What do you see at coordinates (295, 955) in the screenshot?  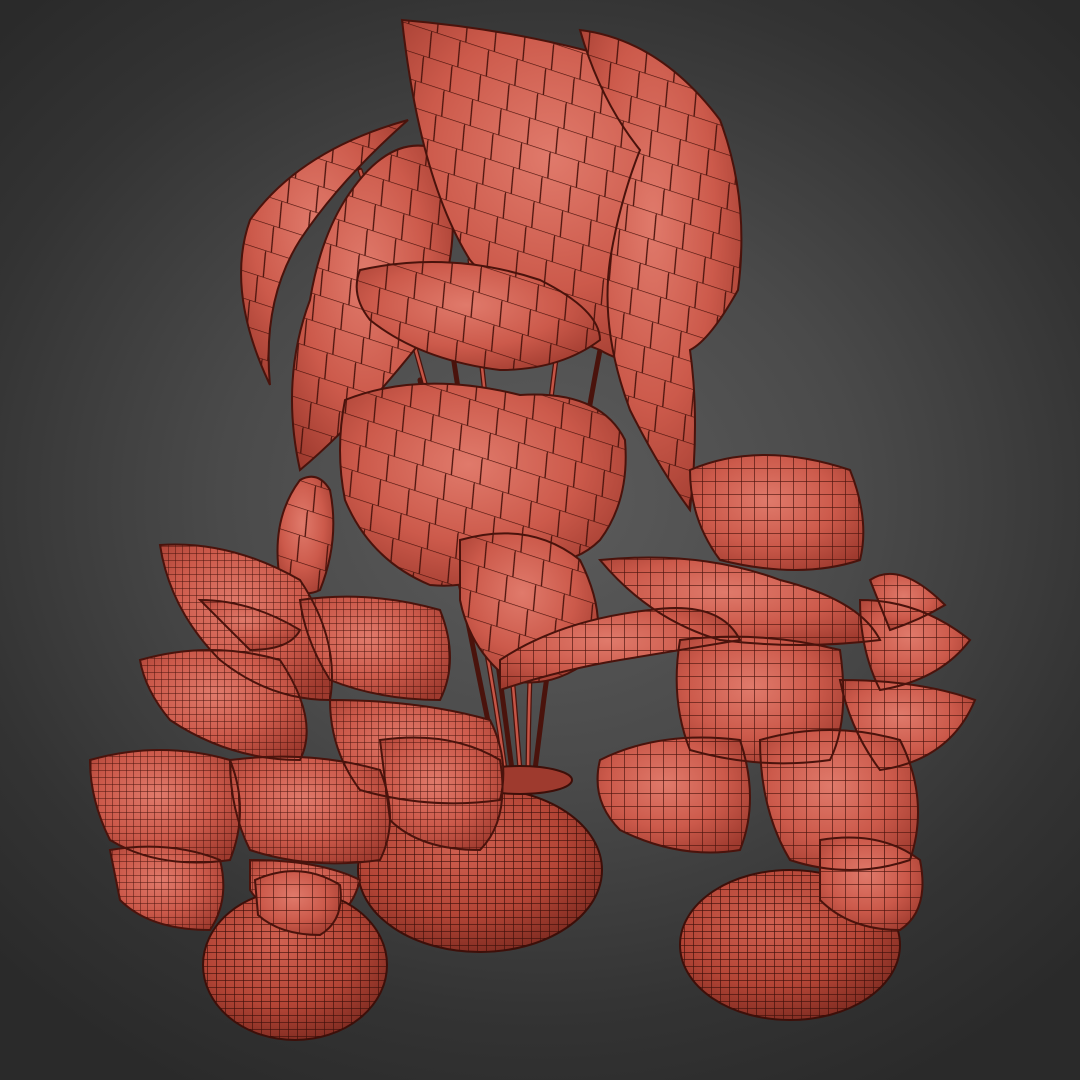 I see `pot-left` at bounding box center [295, 955].